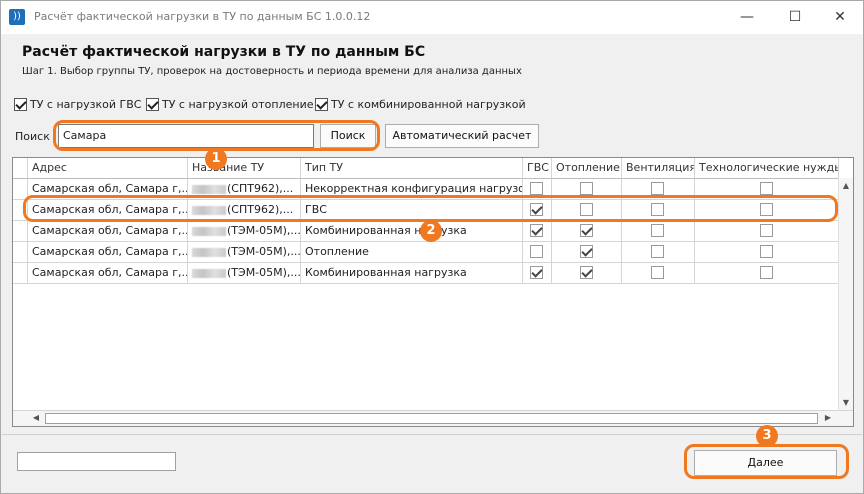 The height and width of the screenshot is (494, 864). Describe the element at coordinates (152, 104) in the screenshot. I see `filter-heating-checkbox` at that location.